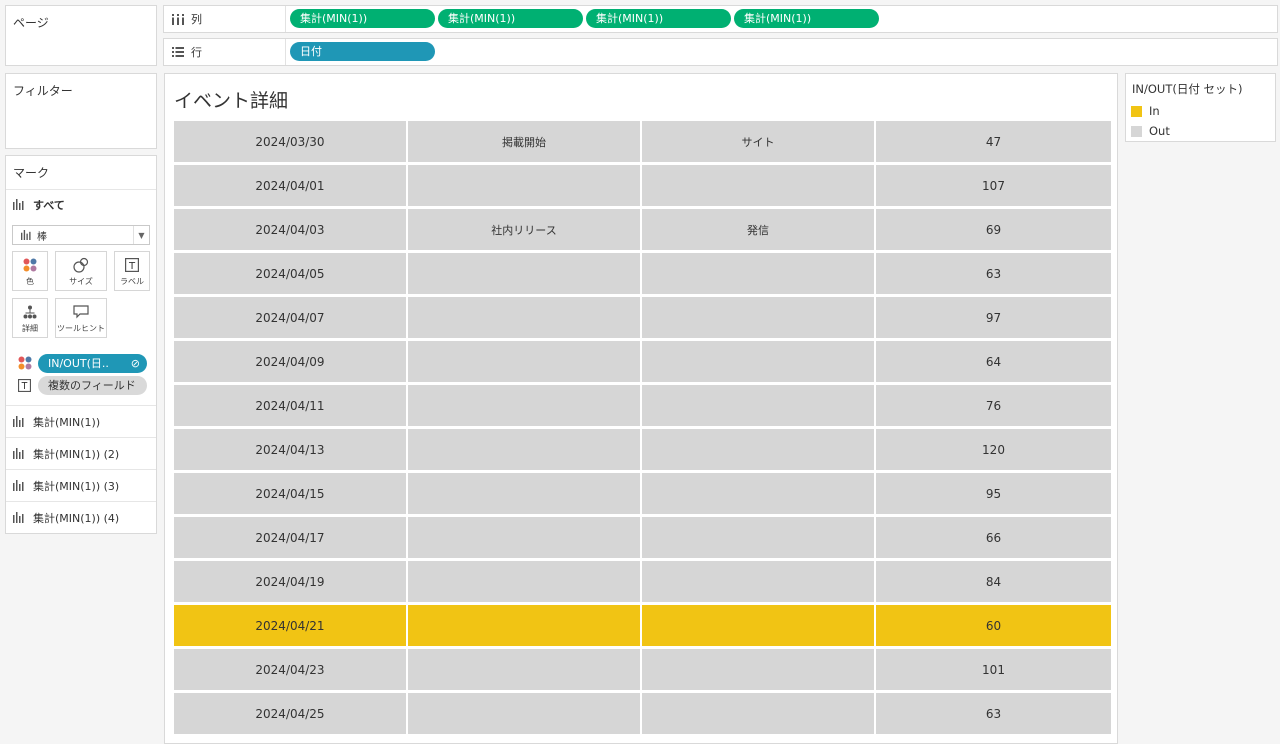  What do you see at coordinates (291, 449) in the screenshot?
I see `date-cell: 2024/04/13` at bounding box center [291, 449].